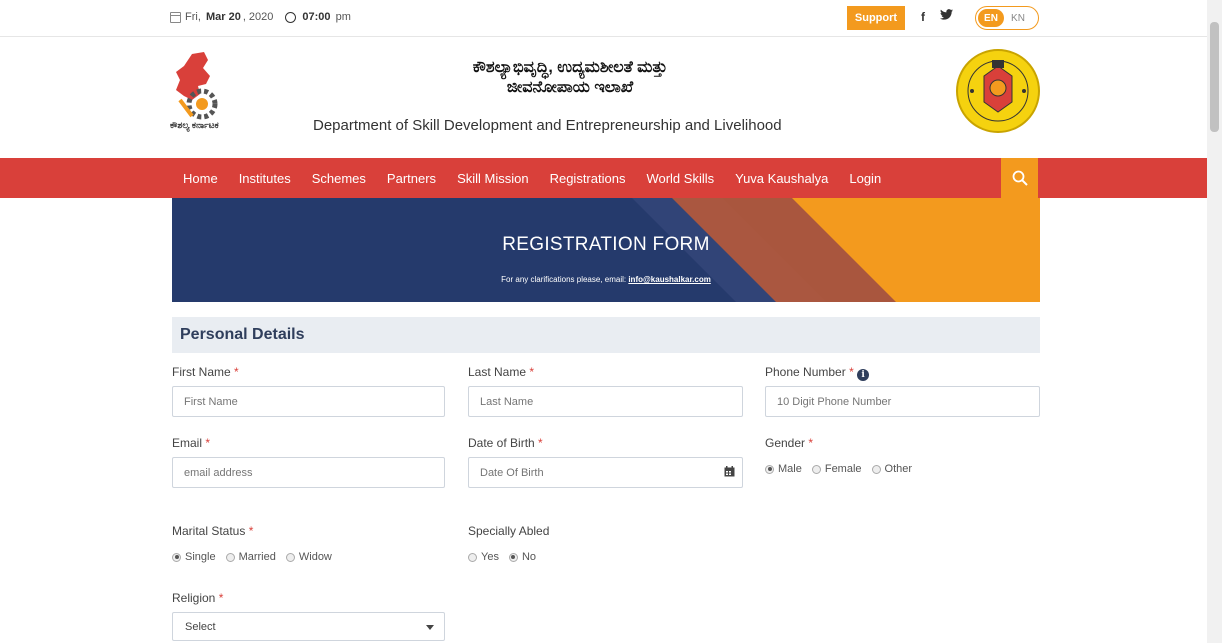 Image resolution: width=1222 pixels, height=643 pixels. I want to click on marital-radio-group: Single Married Widow, so click(257, 557).